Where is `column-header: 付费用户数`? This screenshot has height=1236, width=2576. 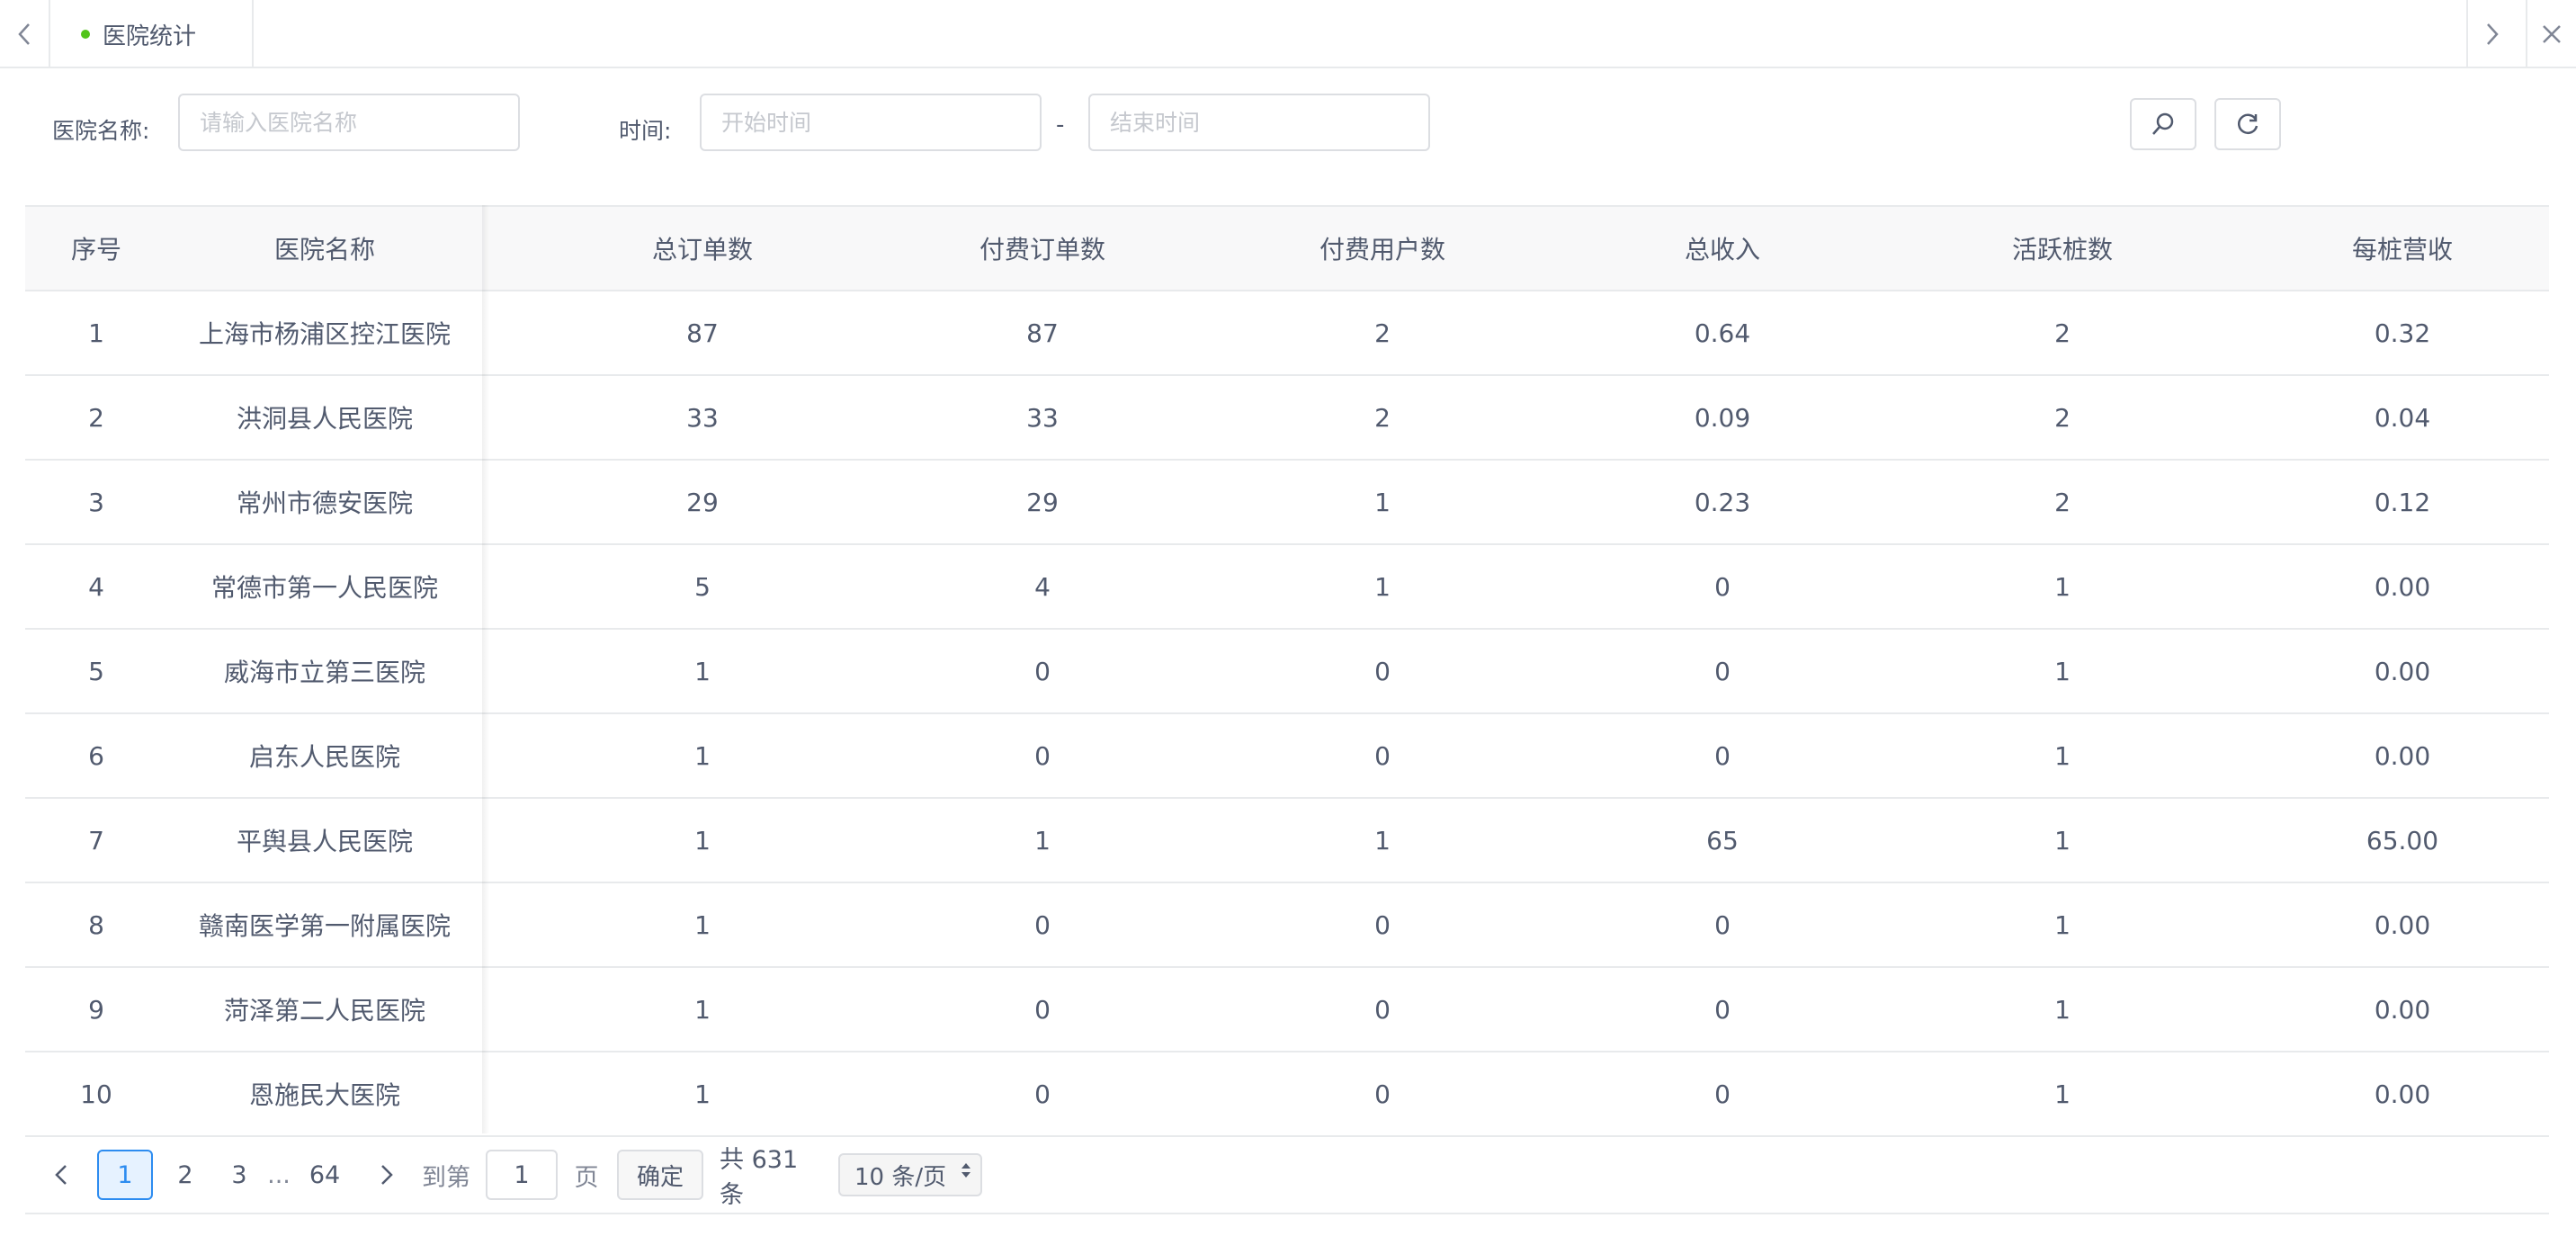 column-header: 付费用户数 is located at coordinates (1382, 249).